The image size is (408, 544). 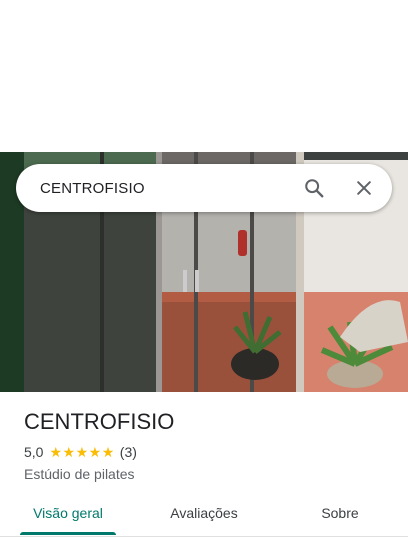 I want to click on tab-about: Sobre, so click(x=340, y=515).